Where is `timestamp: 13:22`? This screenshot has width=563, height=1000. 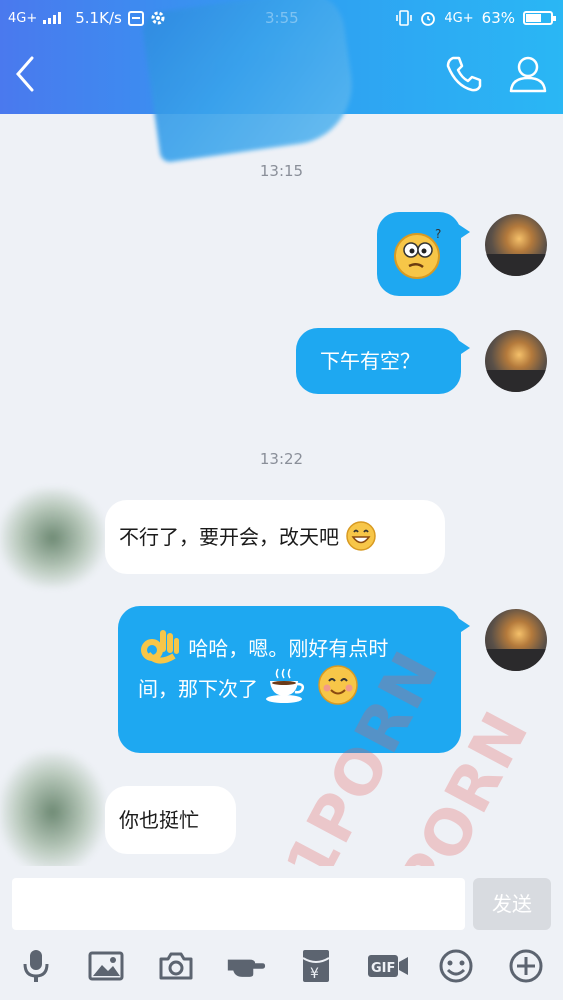
timestamp: 13:22 is located at coordinates (281, 459).